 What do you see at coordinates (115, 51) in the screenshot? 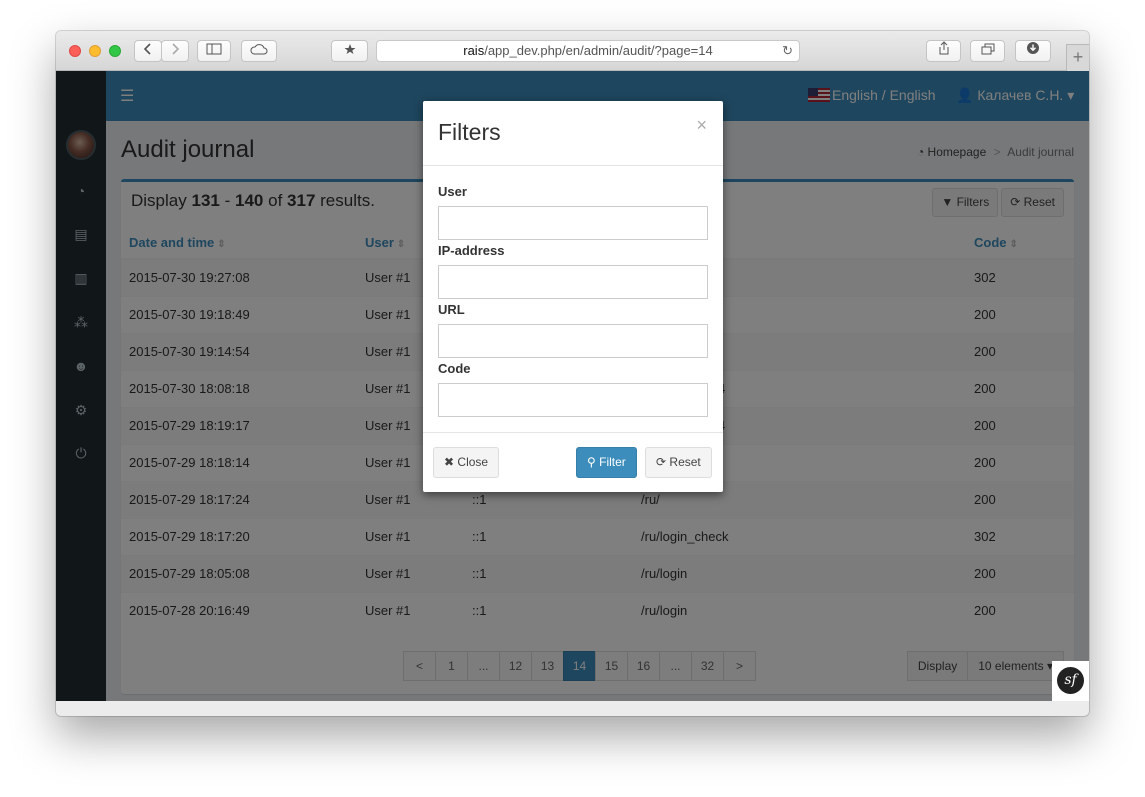
I see `zoom-window-button` at bounding box center [115, 51].